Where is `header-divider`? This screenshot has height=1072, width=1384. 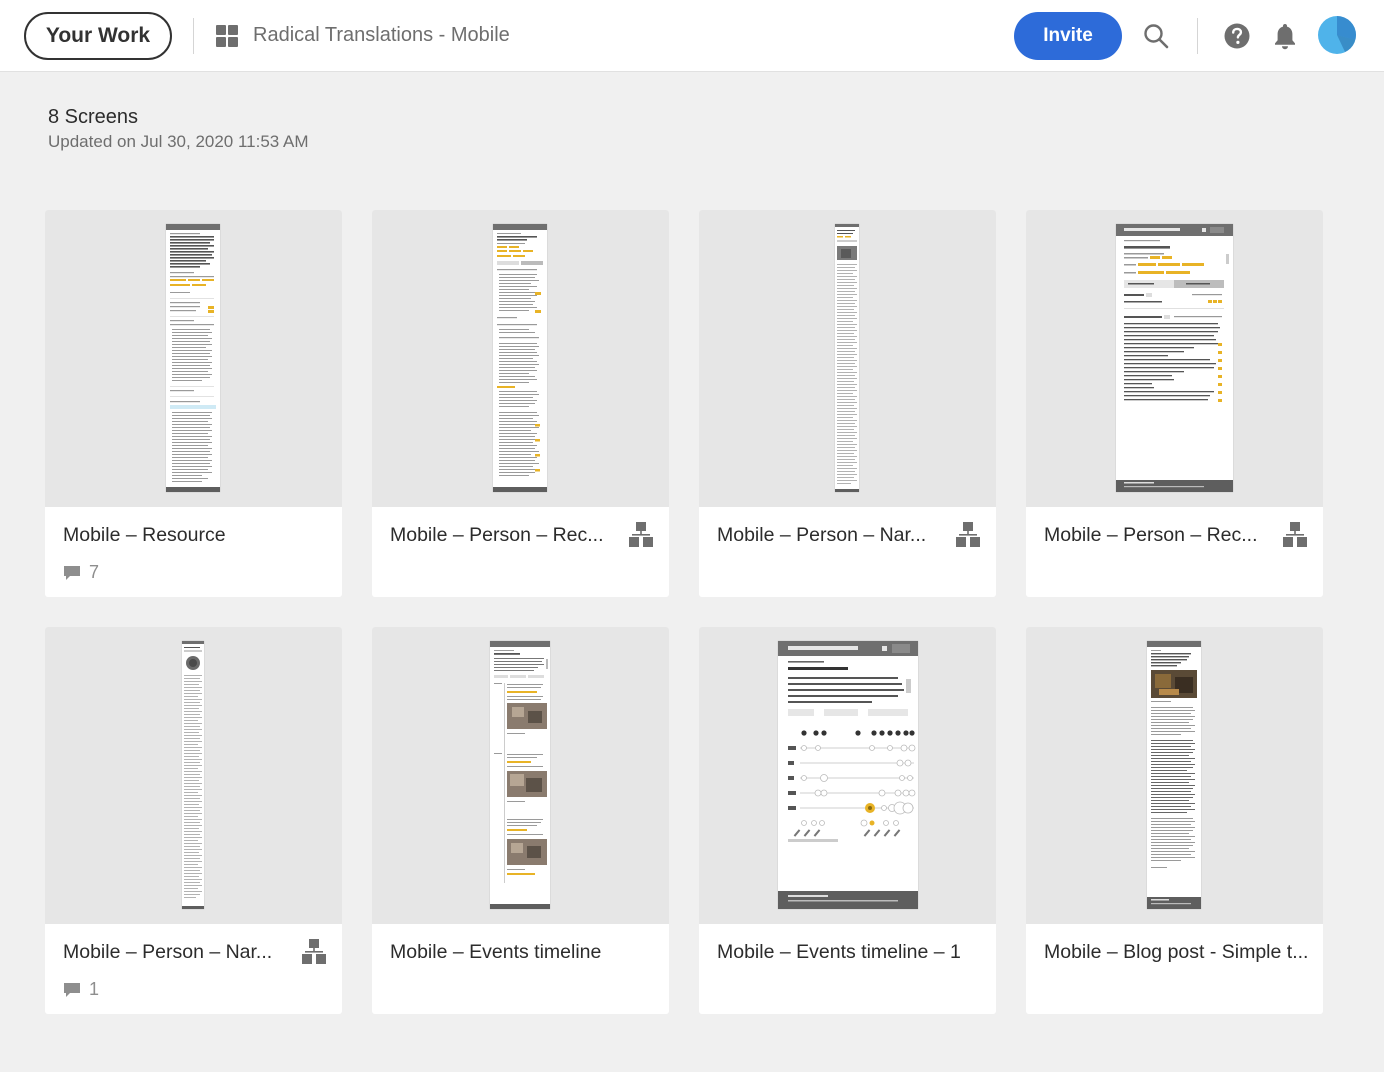 header-divider is located at coordinates (193, 36).